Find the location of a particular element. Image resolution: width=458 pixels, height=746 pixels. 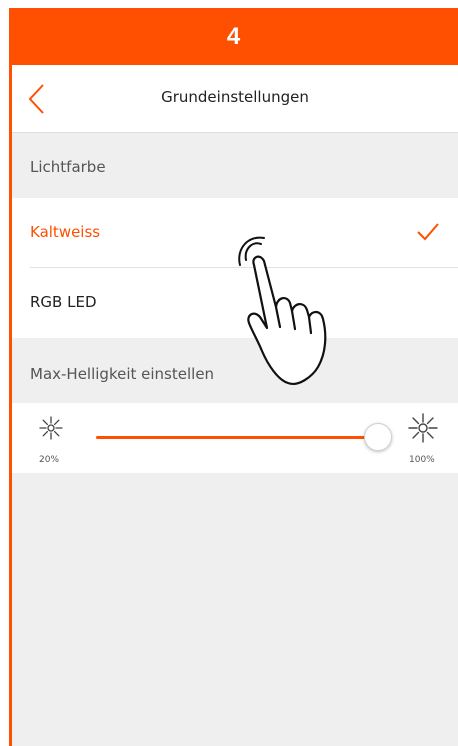

option-label: Kaltweiss is located at coordinates (65, 232).